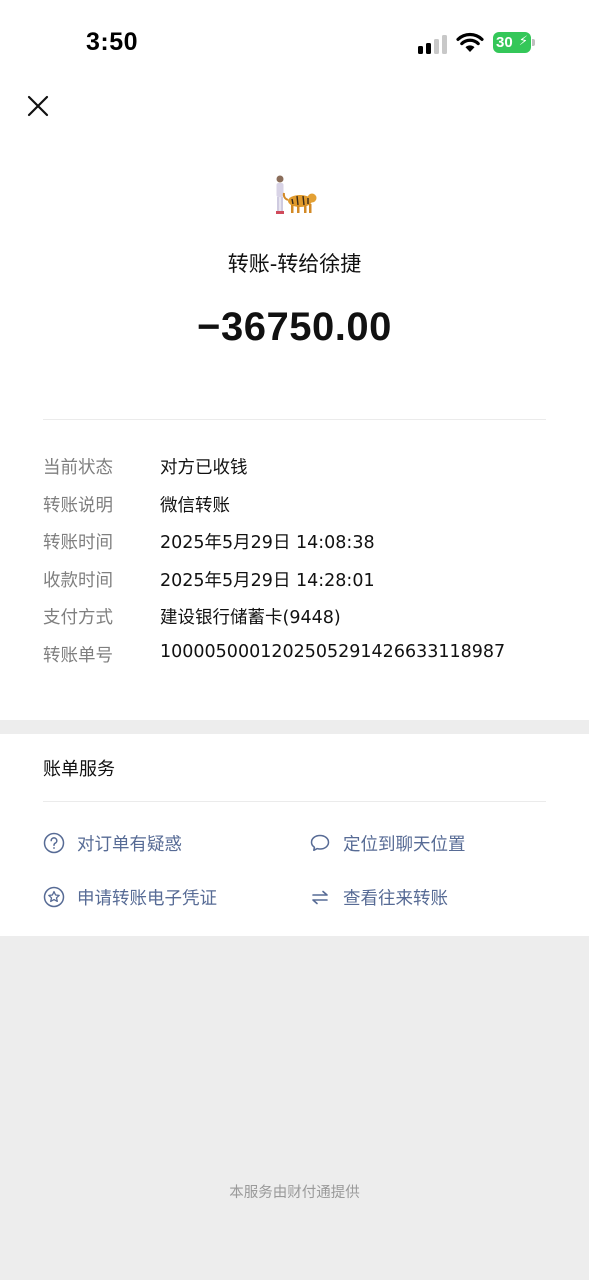 Image resolution: width=589 pixels, height=1280 pixels. Describe the element at coordinates (470, 42) in the screenshot. I see `wifi-icon` at that location.